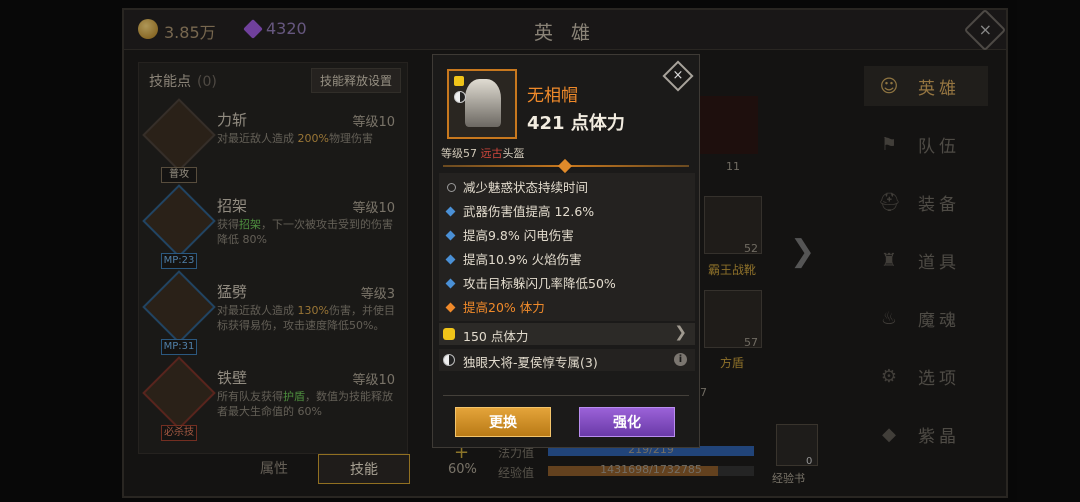 This screenshot has width=1080, height=502. I want to click on attribute-row: 提高20% 体力, so click(495, 306).